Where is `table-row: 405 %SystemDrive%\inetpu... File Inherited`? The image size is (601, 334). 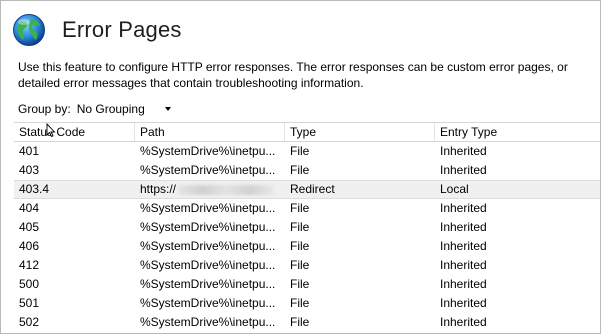 table-row: 405 %SystemDrive%\inetpu... File Inherited is located at coordinates (307, 227).